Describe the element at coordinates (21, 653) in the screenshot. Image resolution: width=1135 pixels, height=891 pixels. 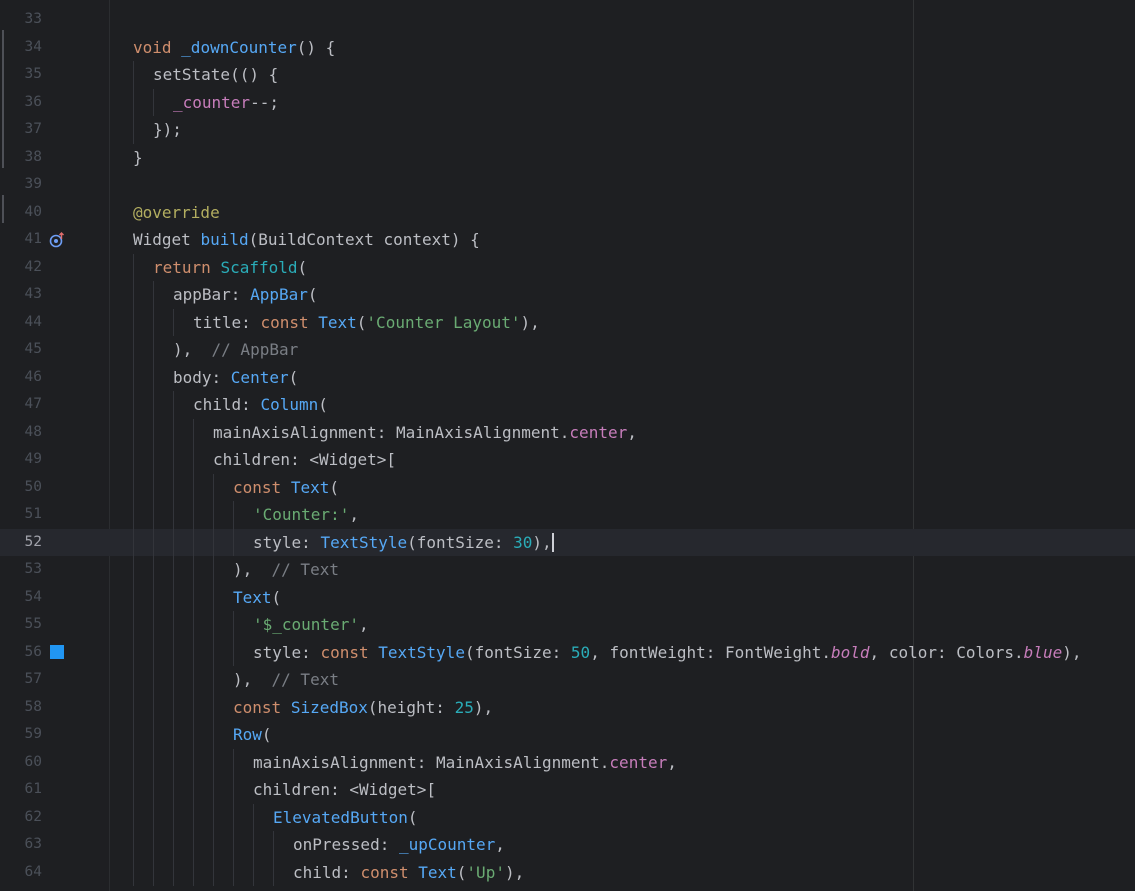
I see `line-number: 56` at that location.